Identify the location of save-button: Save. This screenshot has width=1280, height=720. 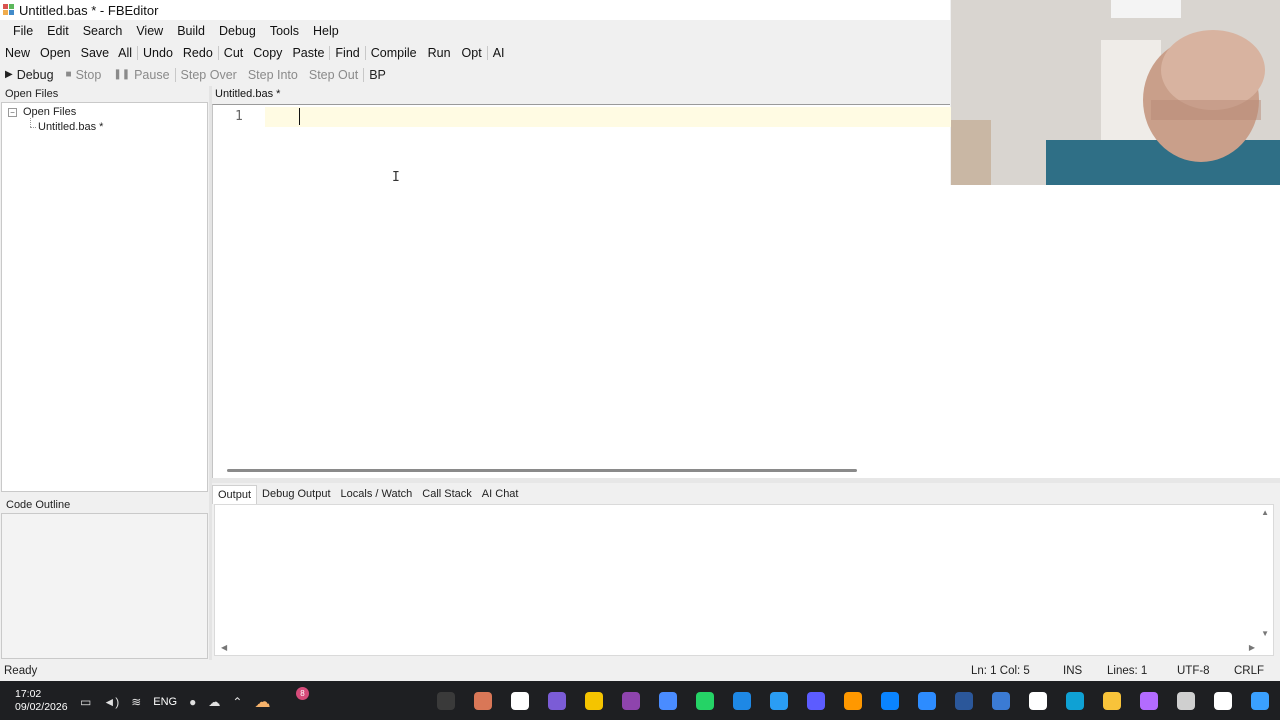
(95, 53).